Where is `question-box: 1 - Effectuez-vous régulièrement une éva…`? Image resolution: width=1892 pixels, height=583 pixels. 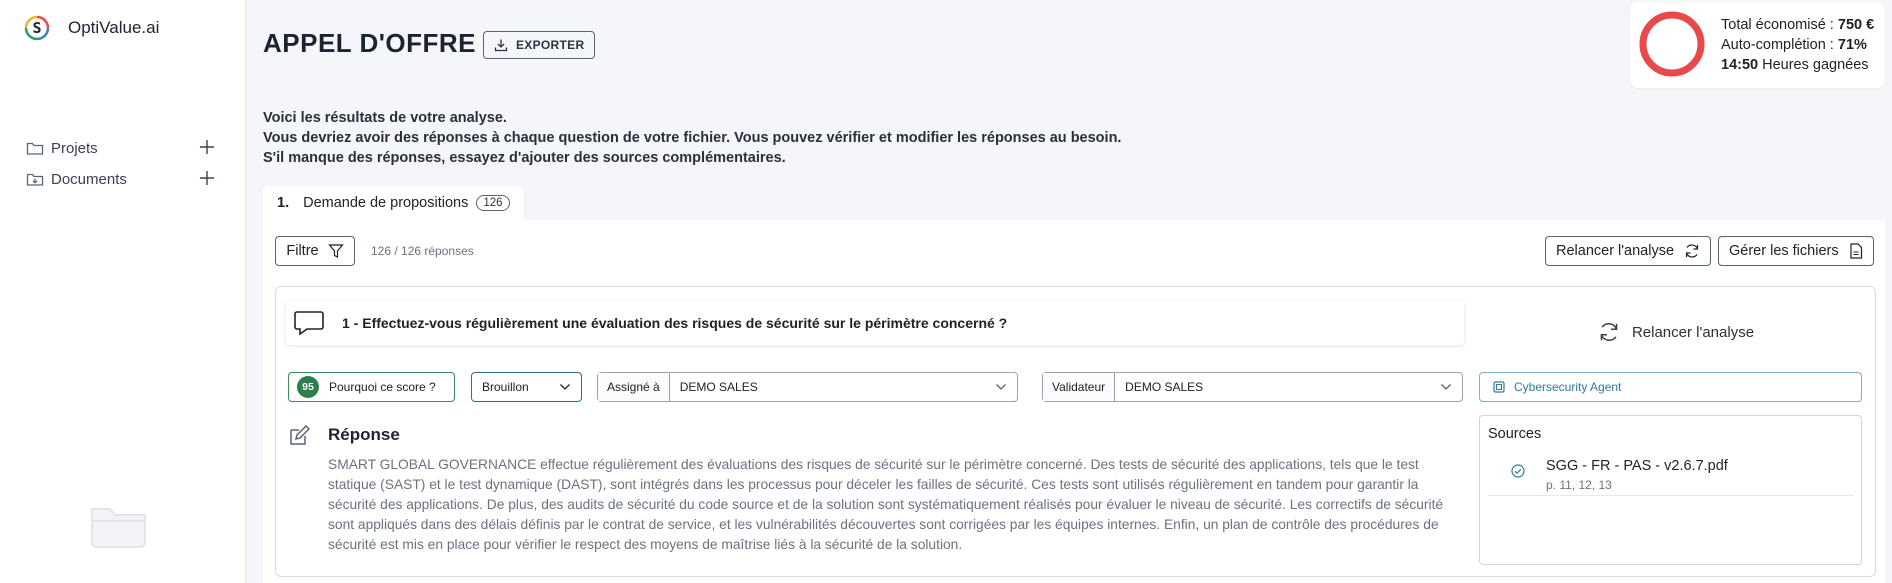 question-box: 1 - Effectuez-vous régulièrement une éva… is located at coordinates (875, 323).